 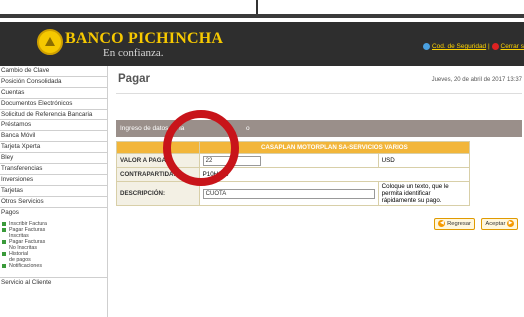 I want to click on current-date: Jueves, 20 de abril de 2017 13:37, so click(x=476, y=80).